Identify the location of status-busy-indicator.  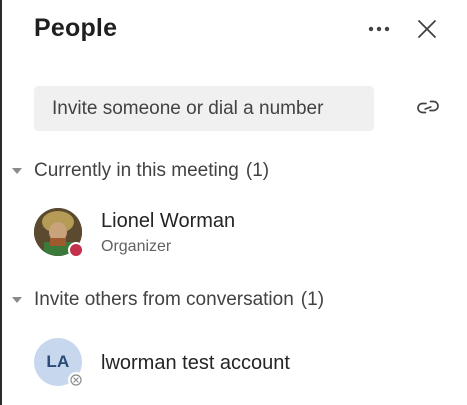
(76, 250).